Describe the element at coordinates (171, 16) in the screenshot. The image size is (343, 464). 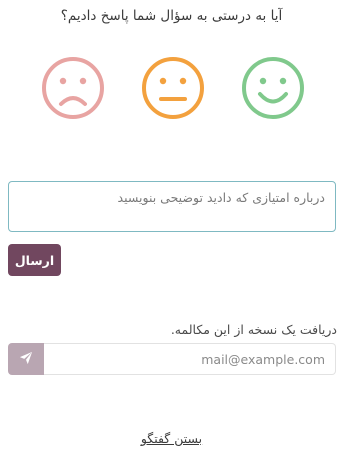
I see `rating-question: آیا به درستی به سؤال شما پاسخ دادیم؟` at that location.